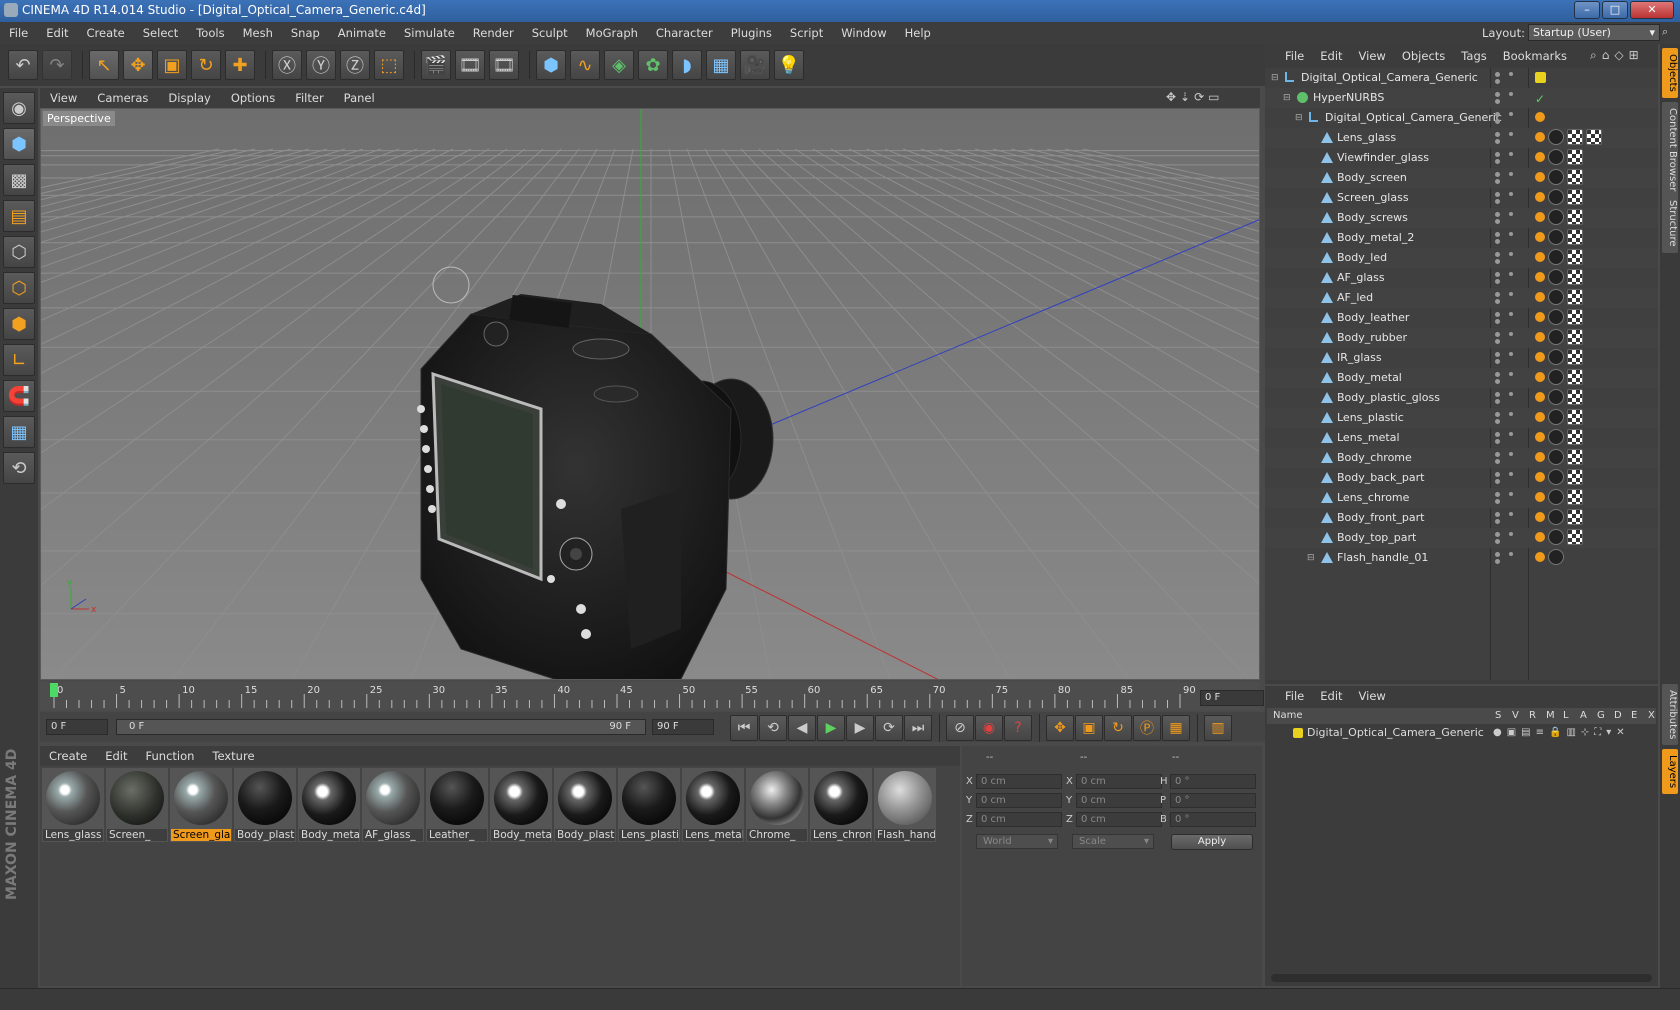  I want to click on object-row: Lens_metal, so click(1461, 438).